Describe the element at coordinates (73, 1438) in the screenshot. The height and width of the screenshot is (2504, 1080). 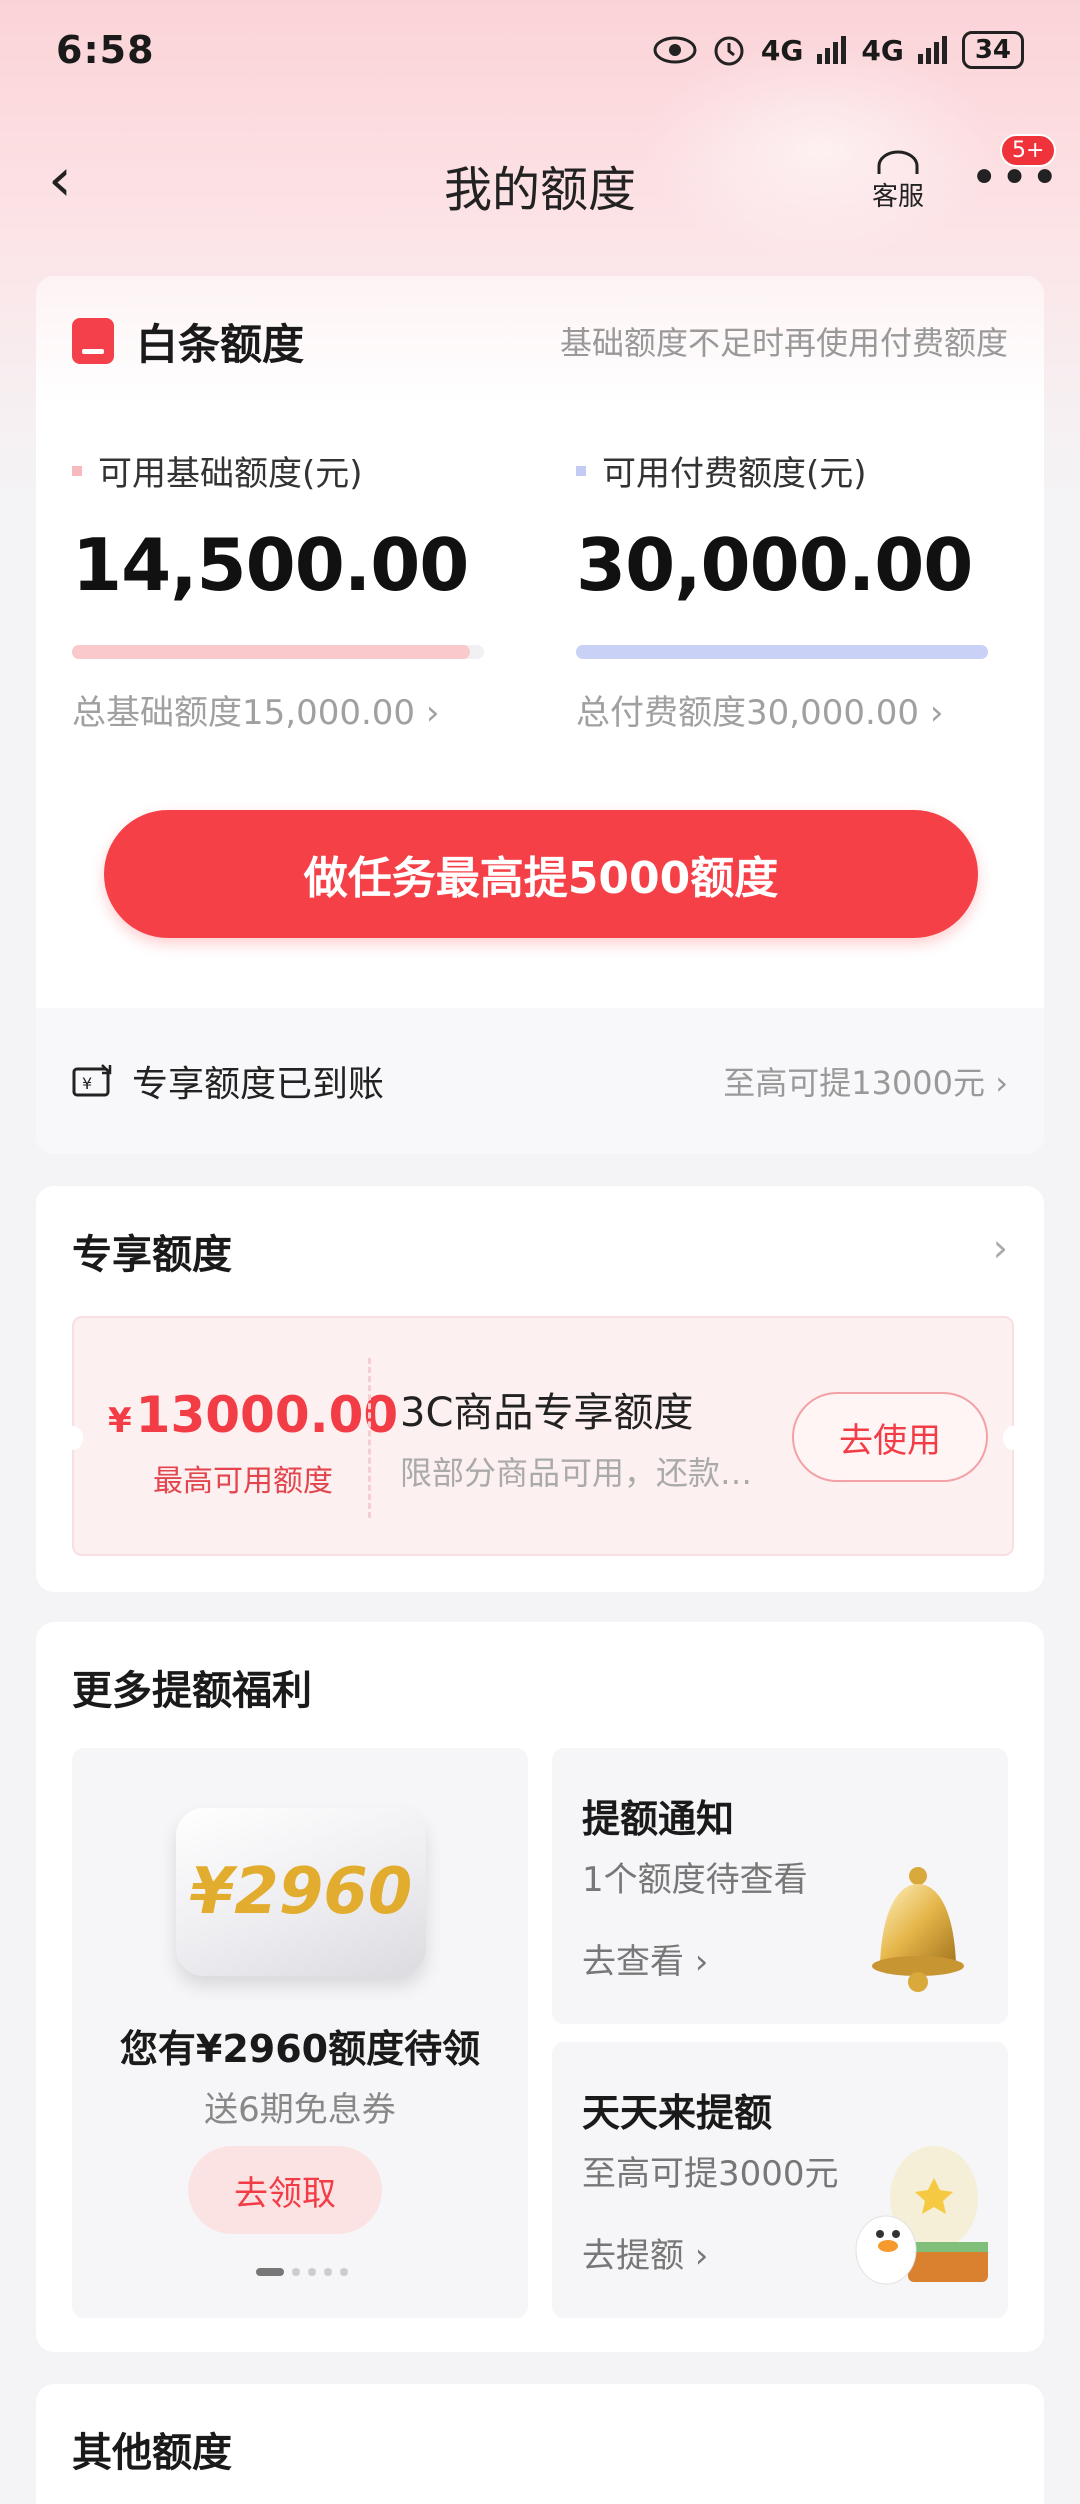
I see `coupon-notch-left` at that location.